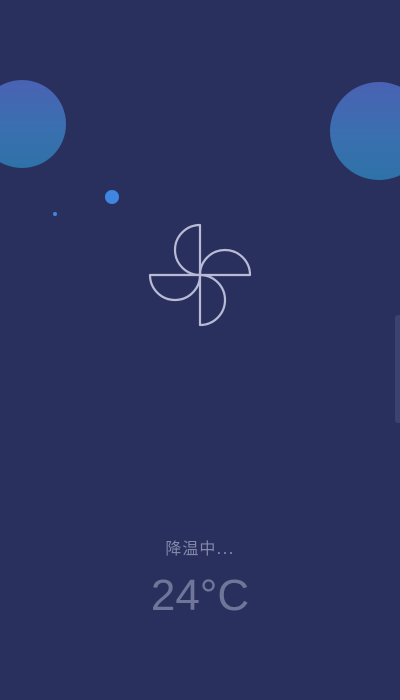 Image resolution: width=400 pixels, height=700 pixels. What do you see at coordinates (112, 197) in the screenshot?
I see `decorative-dot-medium` at bounding box center [112, 197].